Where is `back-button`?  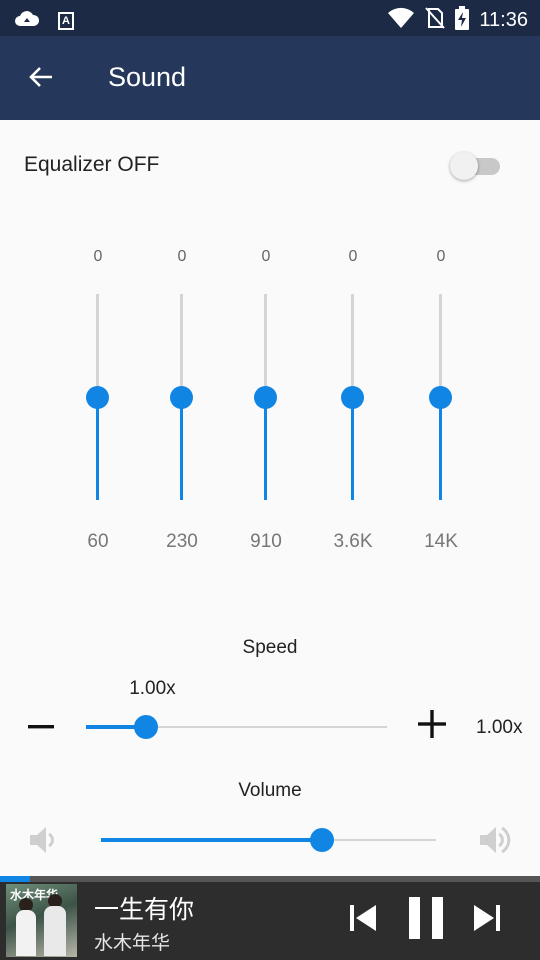 back-button is located at coordinates (41, 79).